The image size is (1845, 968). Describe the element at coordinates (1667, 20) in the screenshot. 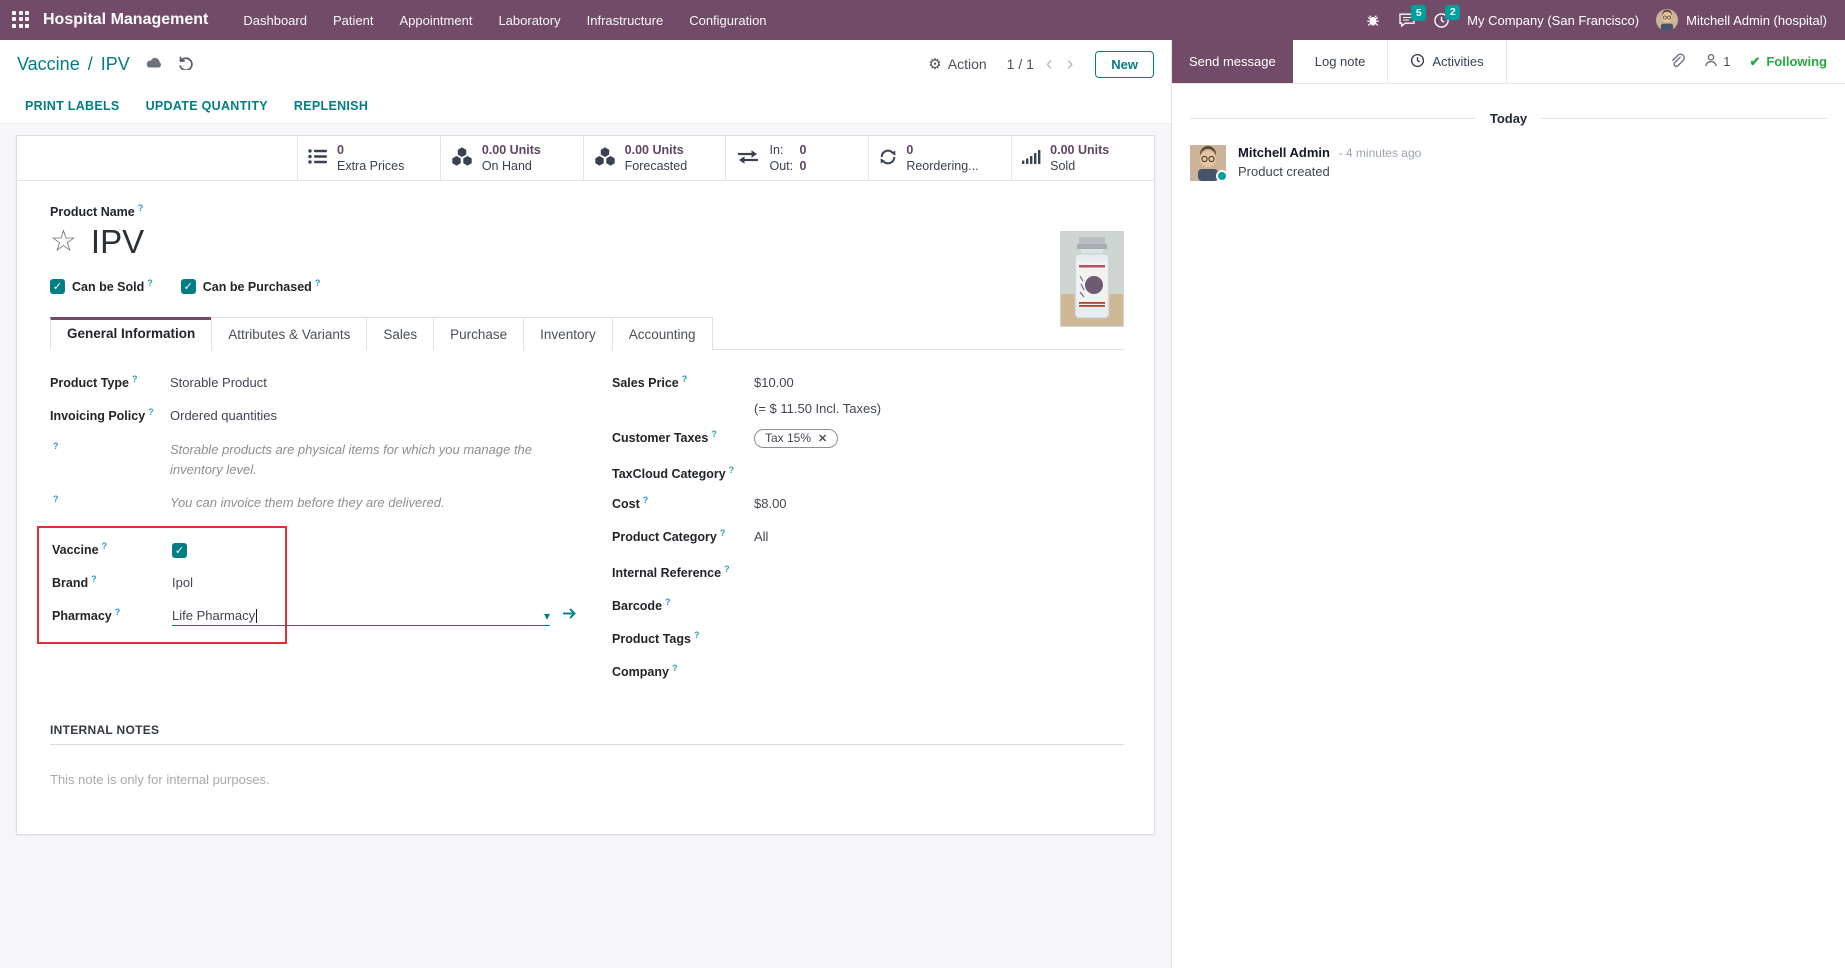

I see `user-avatar` at that location.